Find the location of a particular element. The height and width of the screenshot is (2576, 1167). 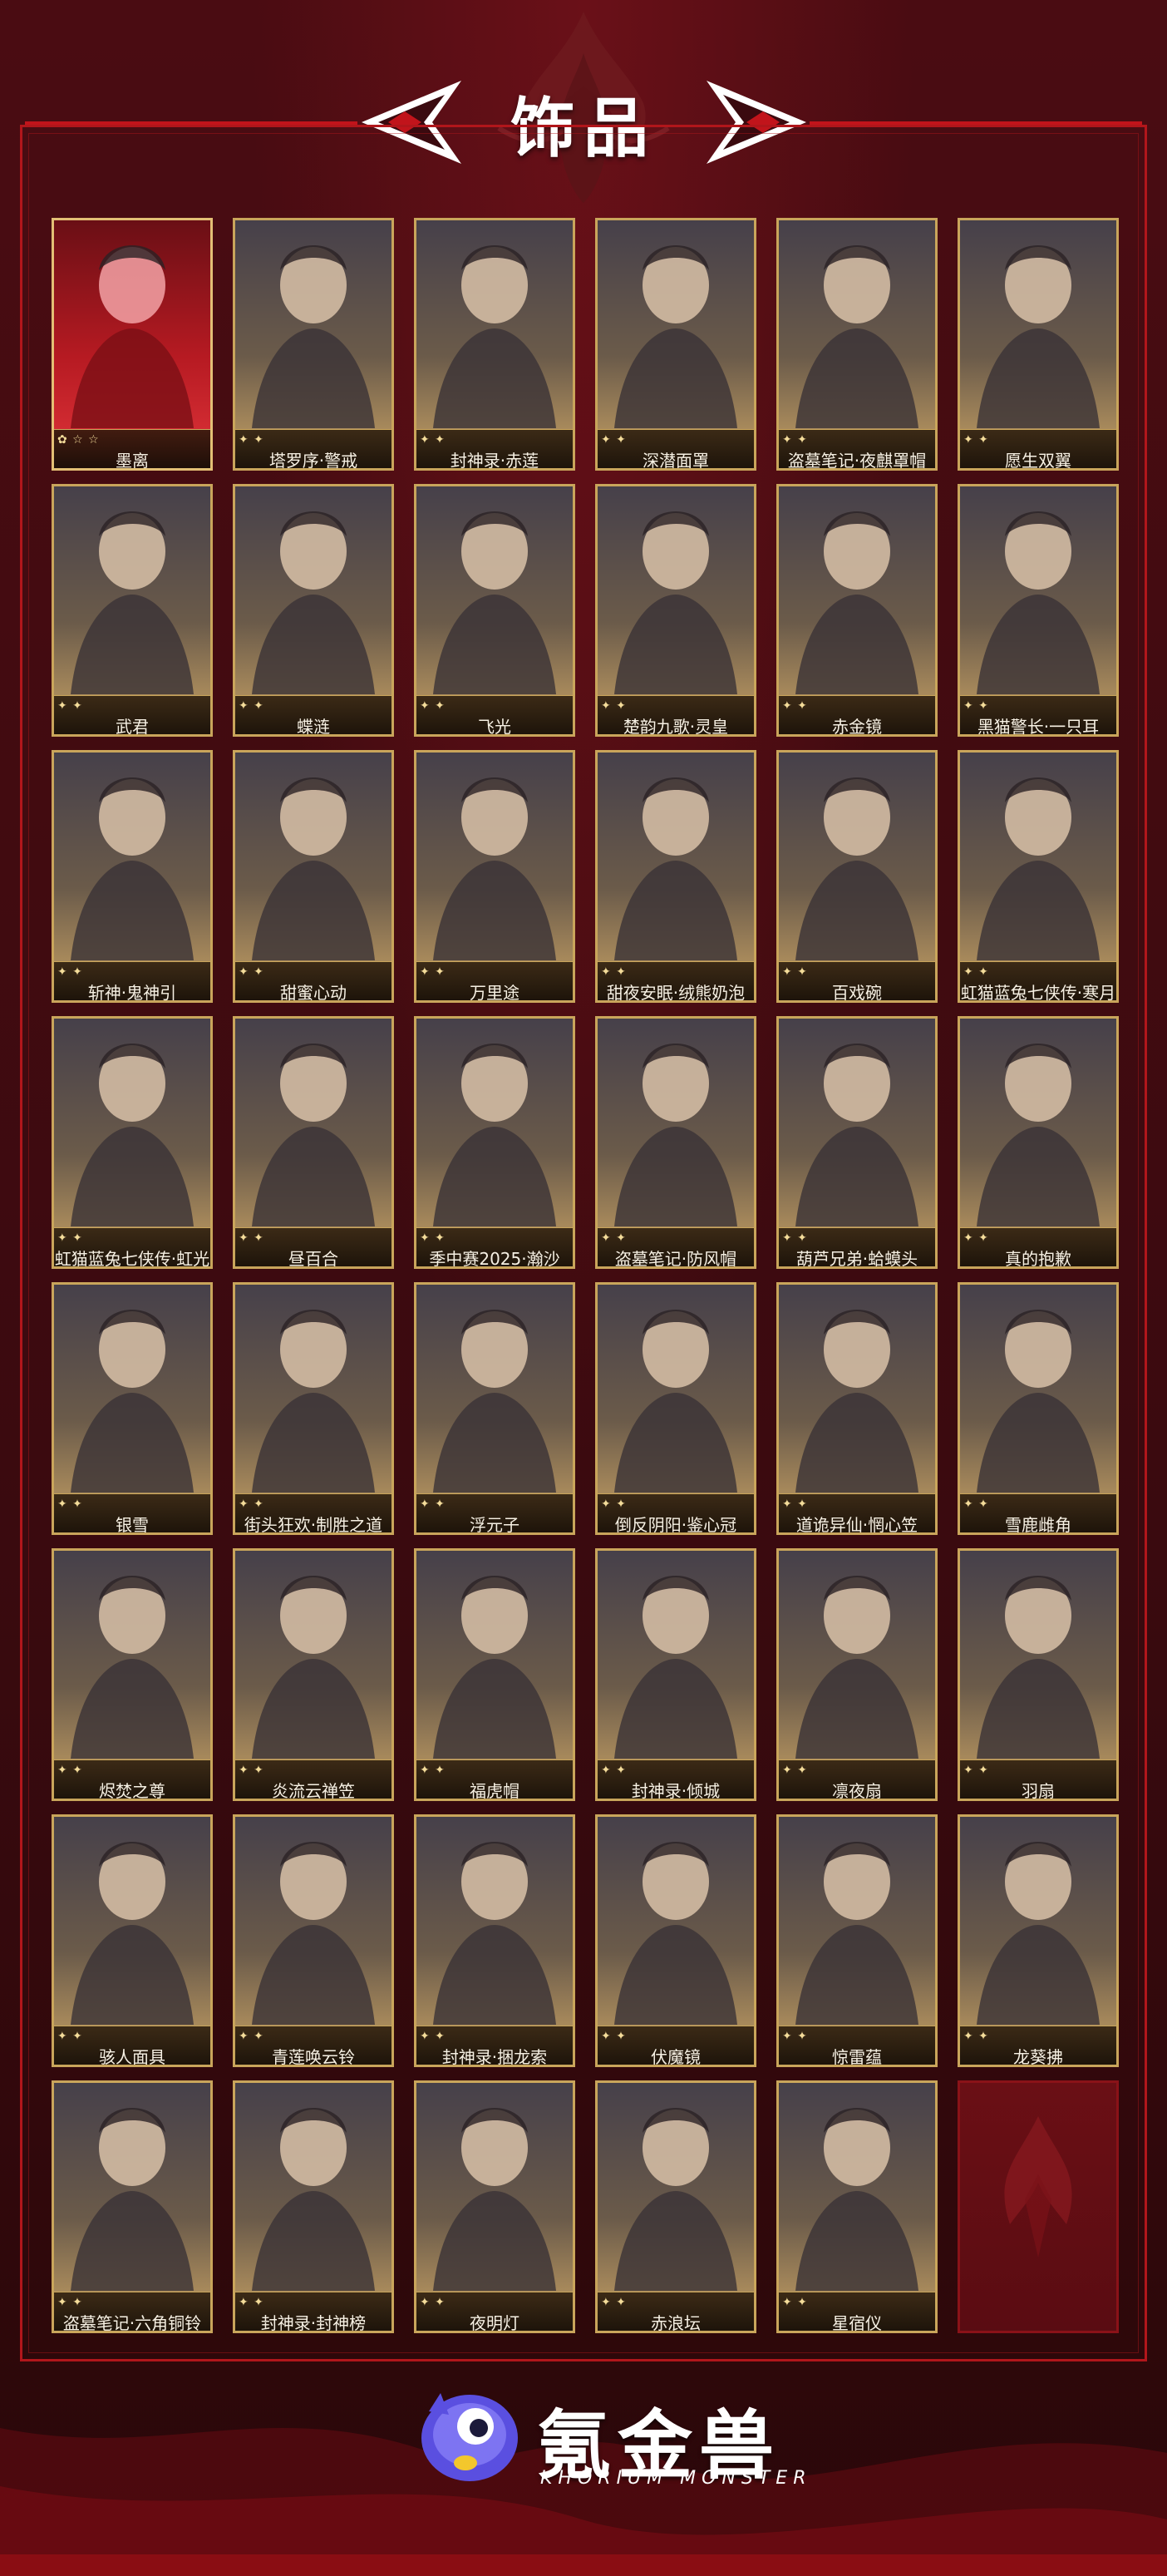

item-card: ✦ ✦ 伏魔镜 is located at coordinates (675, 1940).